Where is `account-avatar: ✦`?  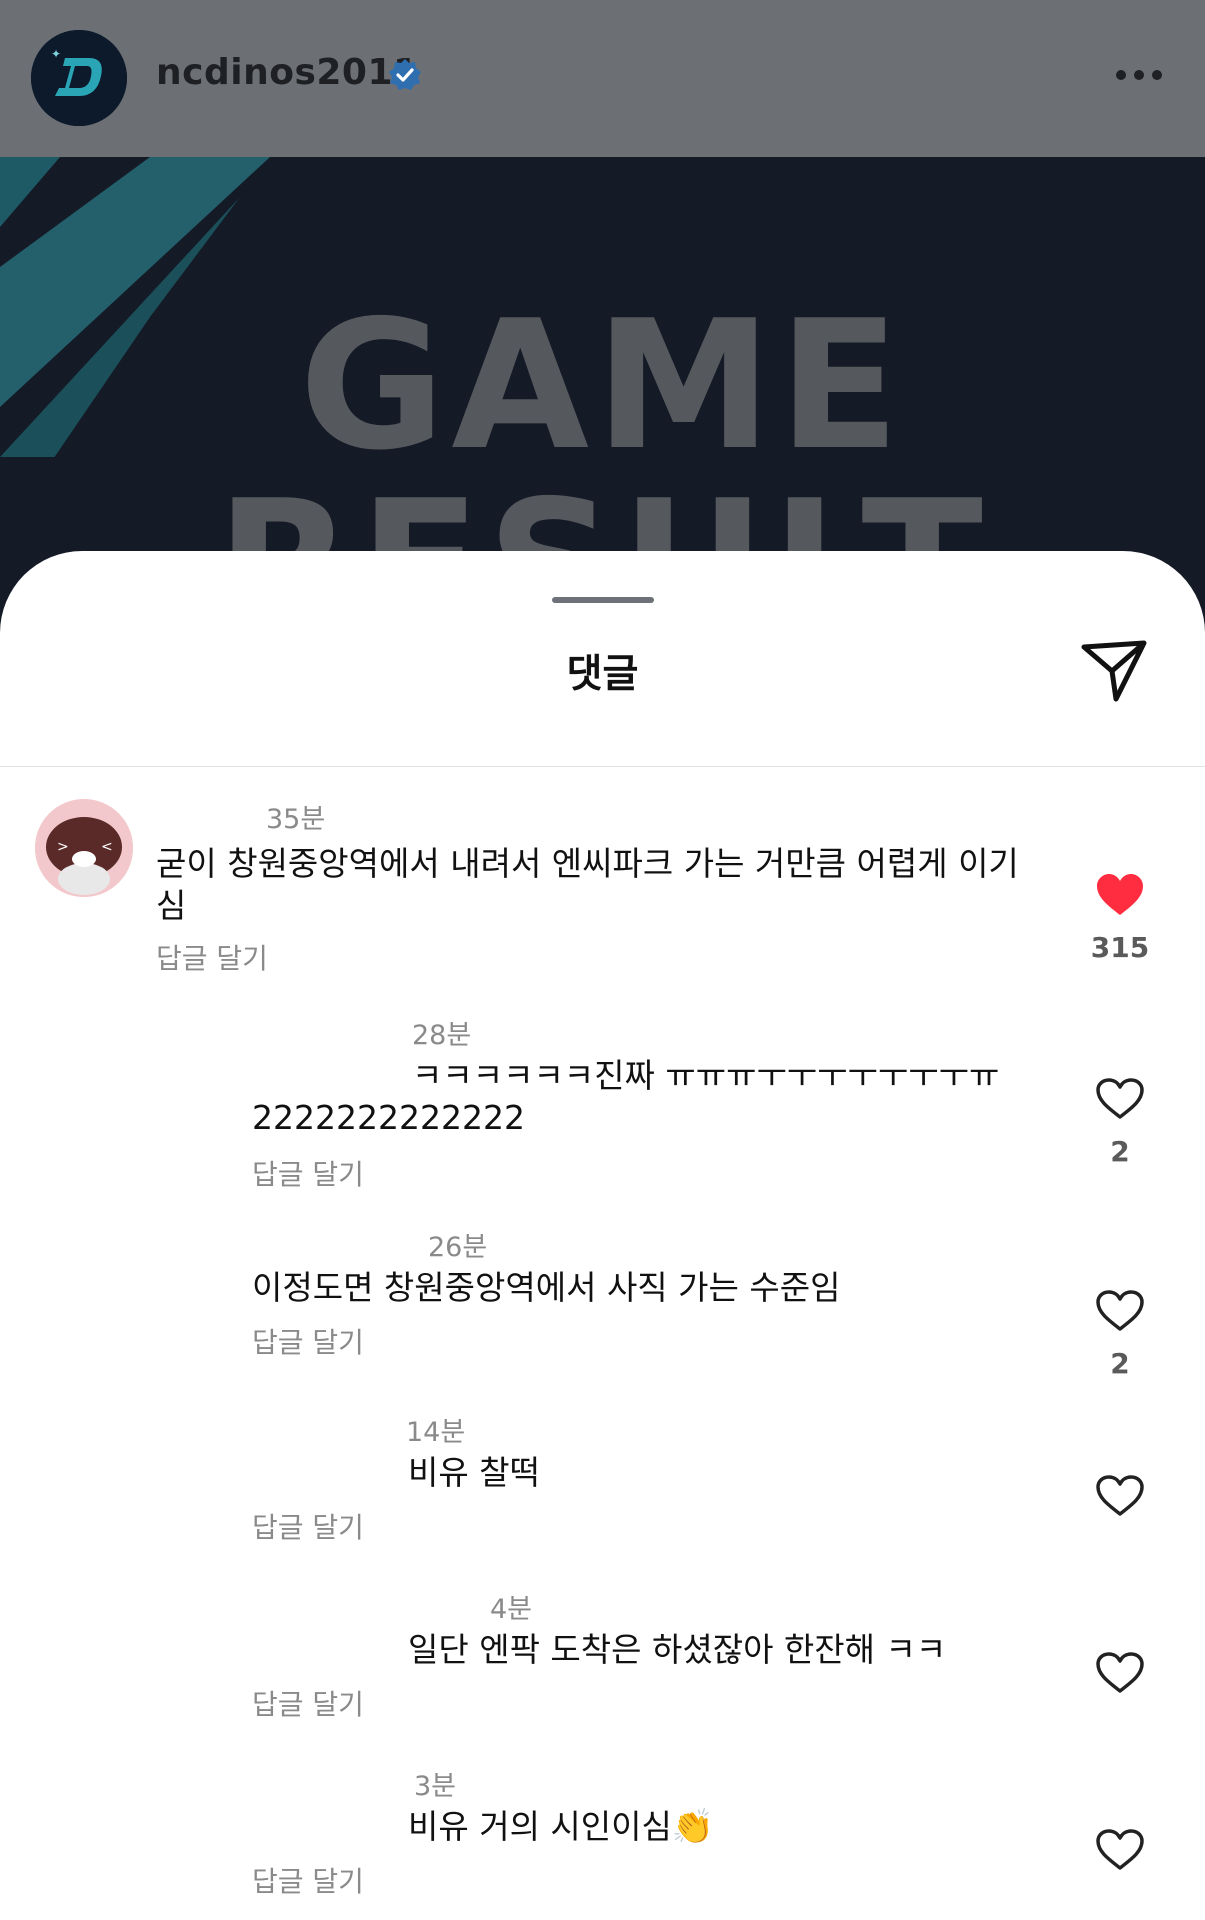
account-avatar: ✦ is located at coordinates (79, 78).